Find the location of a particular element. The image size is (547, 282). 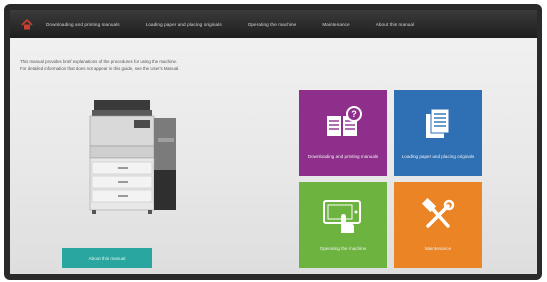

nav-item-downloading: Downloading and printing manuals is located at coordinates (83, 24).